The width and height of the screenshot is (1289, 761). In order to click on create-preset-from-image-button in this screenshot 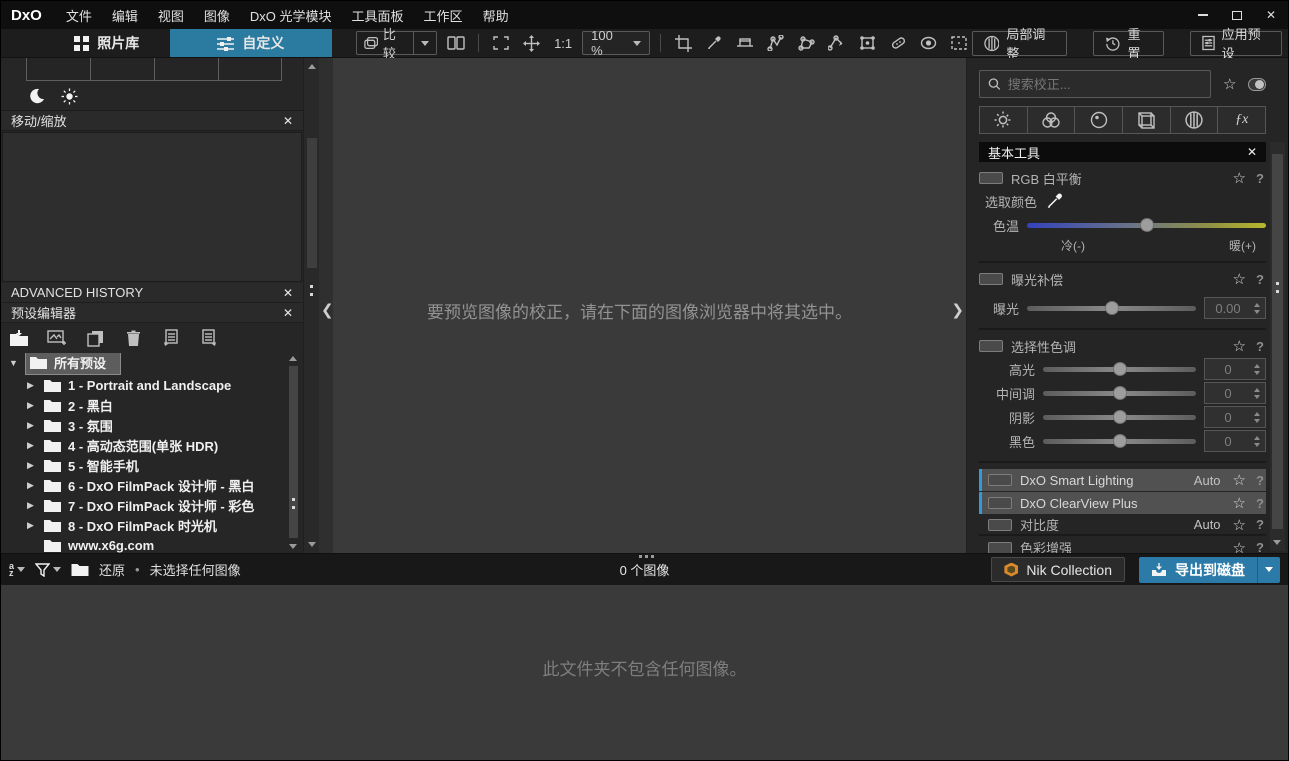, I will do `click(57, 338)`.